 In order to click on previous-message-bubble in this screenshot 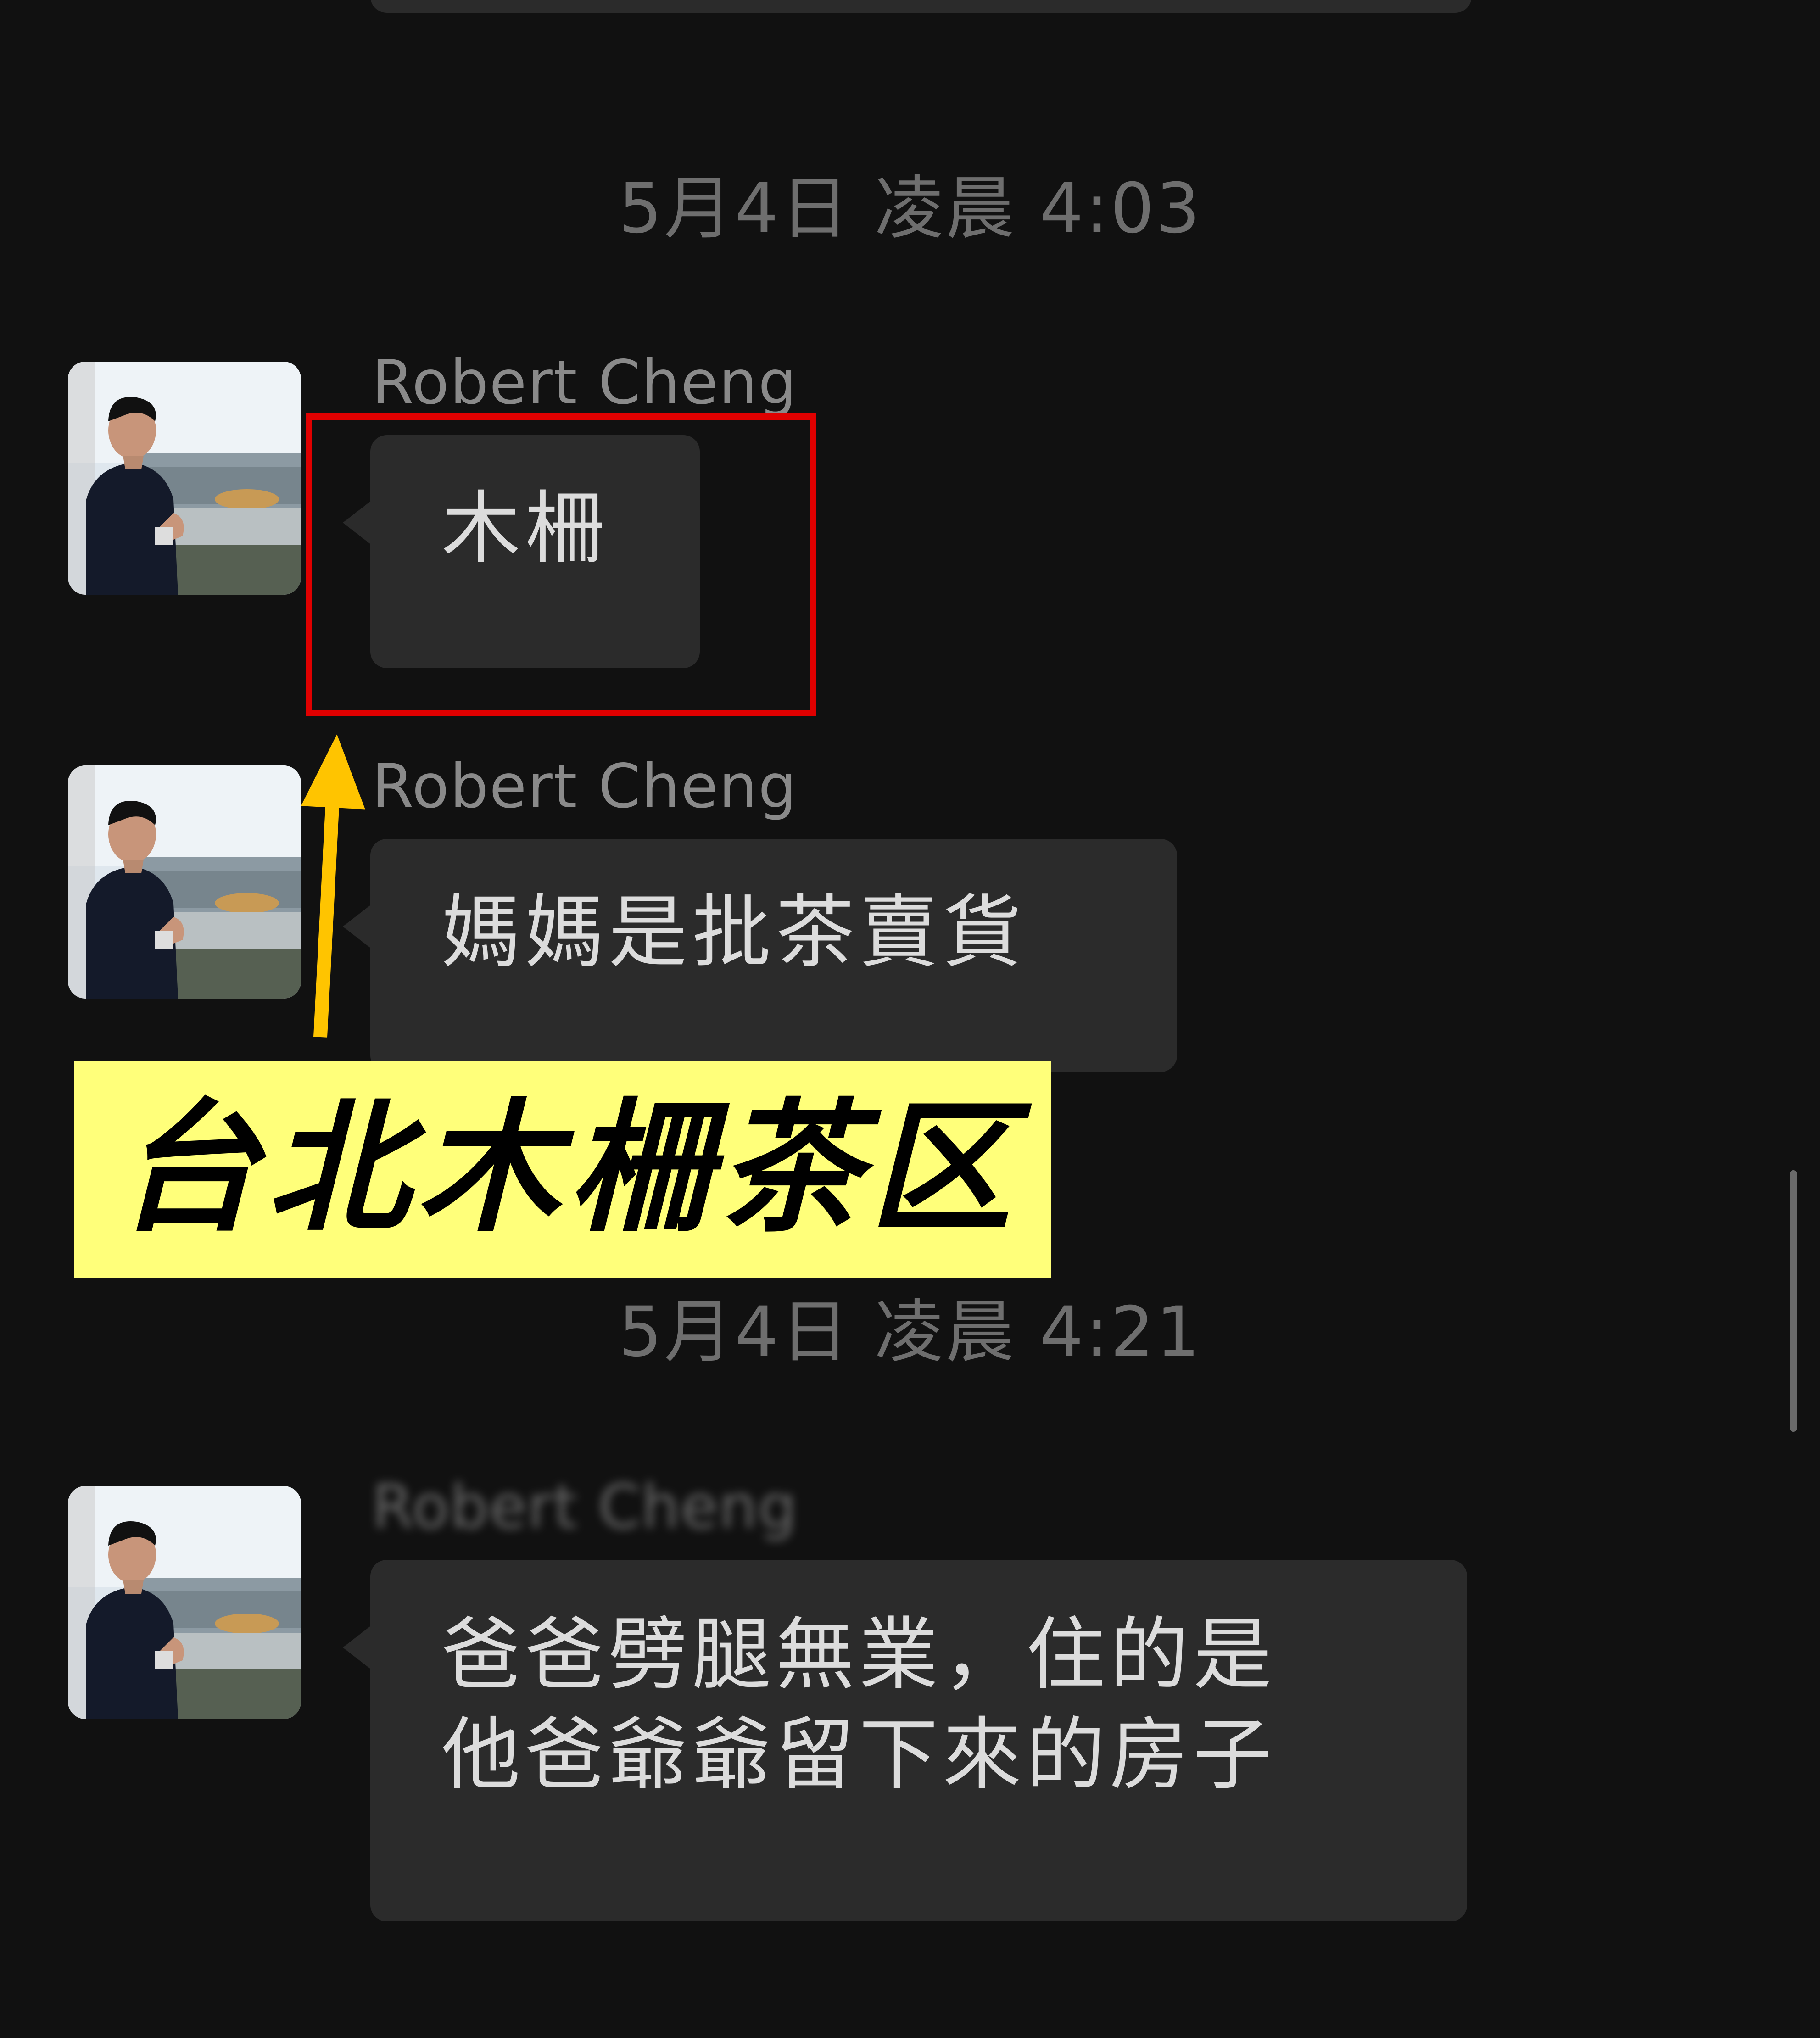, I will do `click(921, 6)`.